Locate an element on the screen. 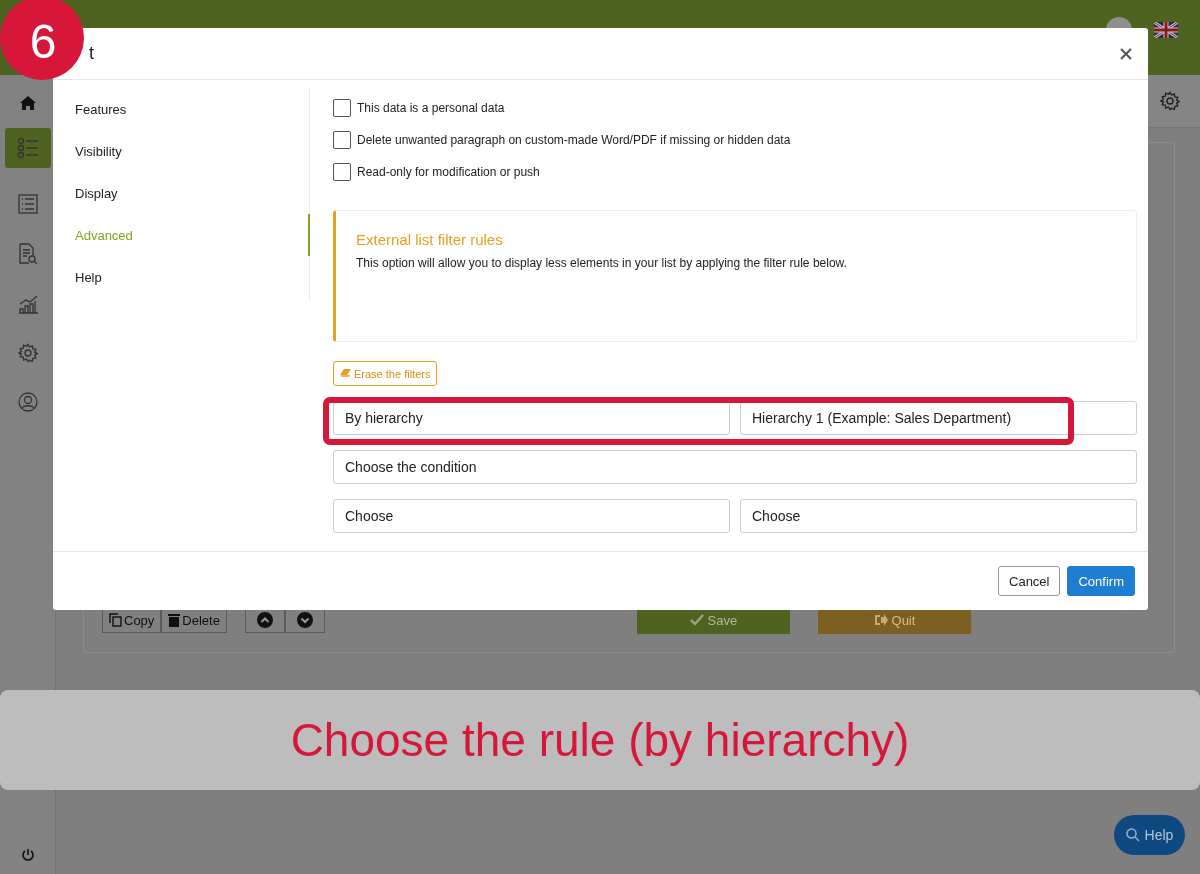 The width and height of the screenshot is (1200, 874). eraser-icon is located at coordinates (345, 373).